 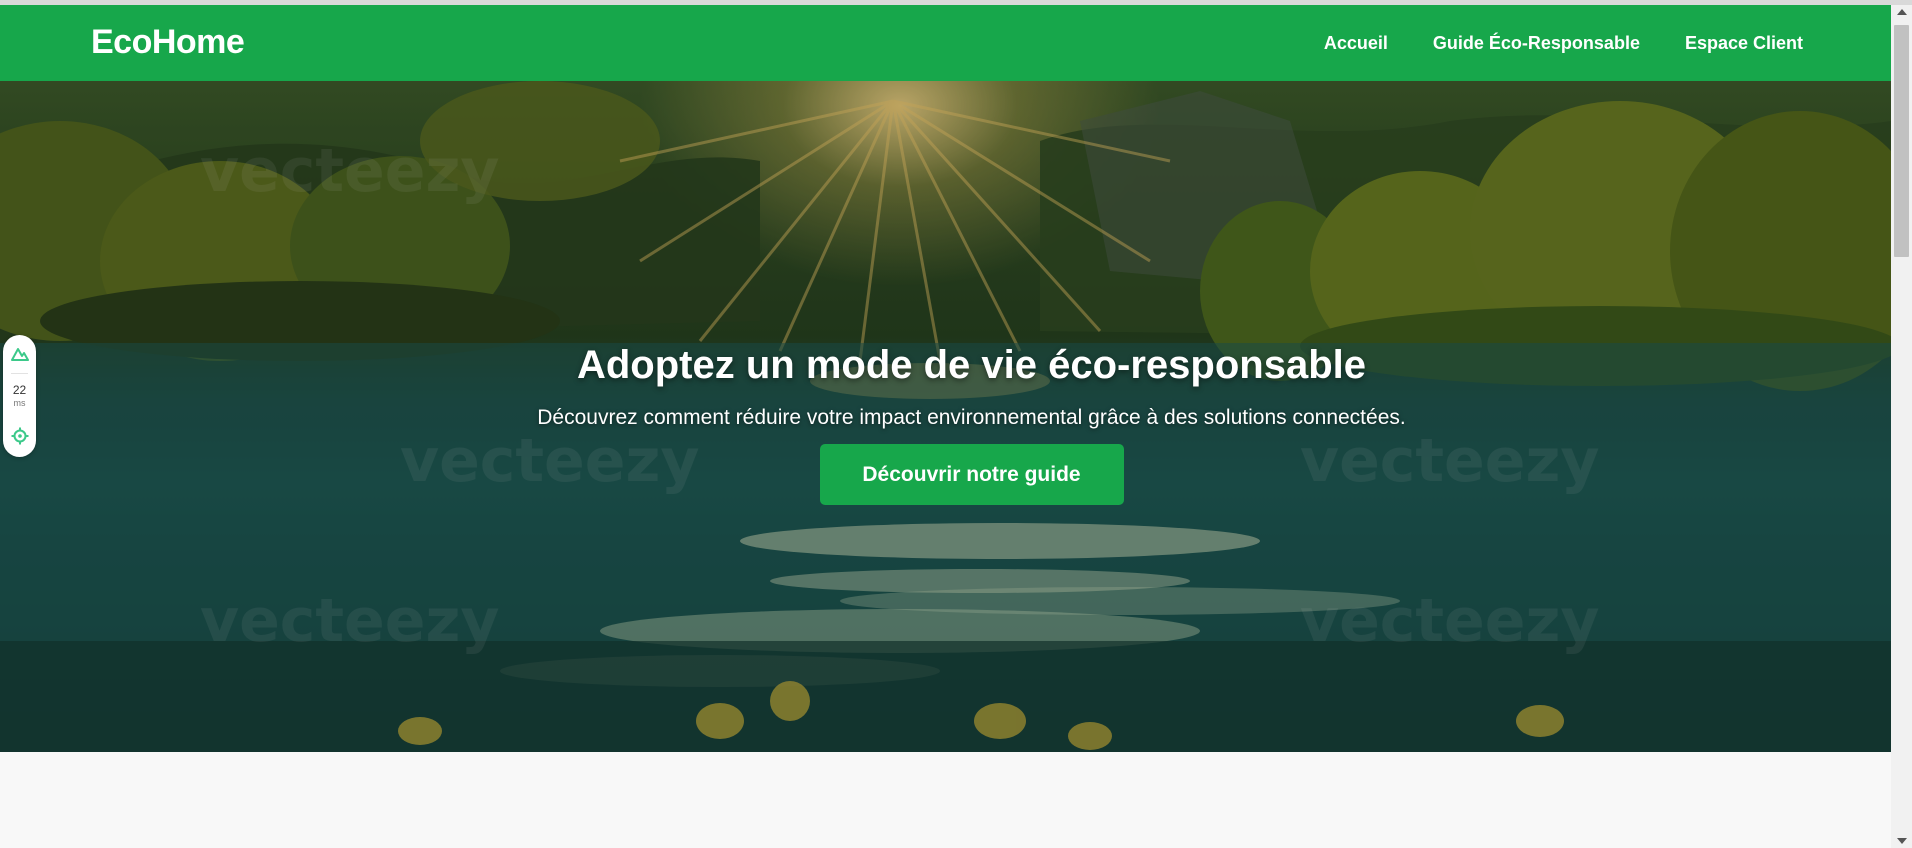 What do you see at coordinates (168, 42) in the screenshot?
I see `site-logo: EcoHome` at bounding box center [168, 42].